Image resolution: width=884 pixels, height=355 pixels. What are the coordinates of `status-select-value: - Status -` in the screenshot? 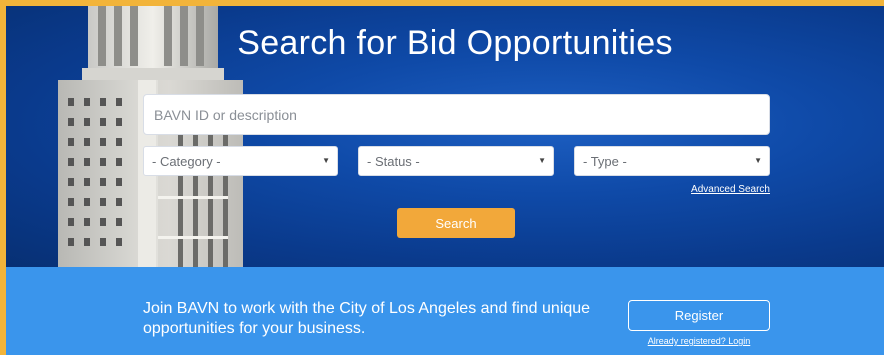 It's located at (393, 161).